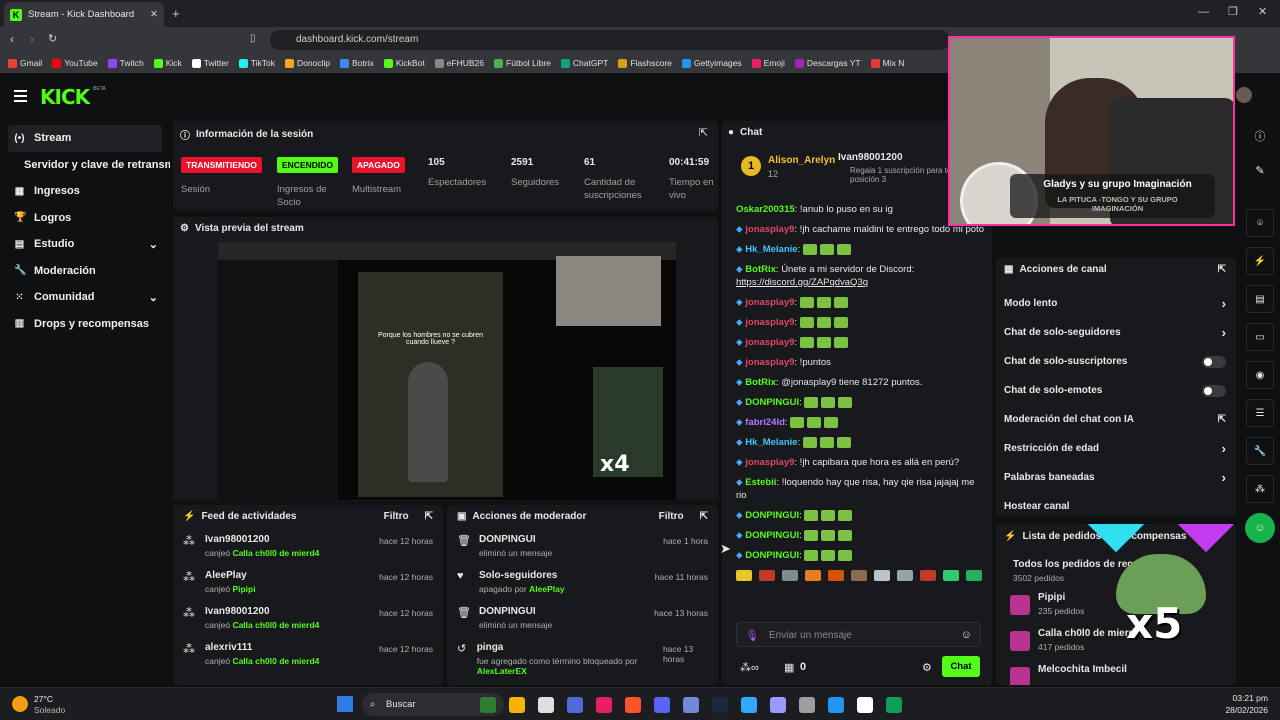 The image size is (1280, 720). I want to click on channel-action-row: Hostear canal, so click(1120, 506).